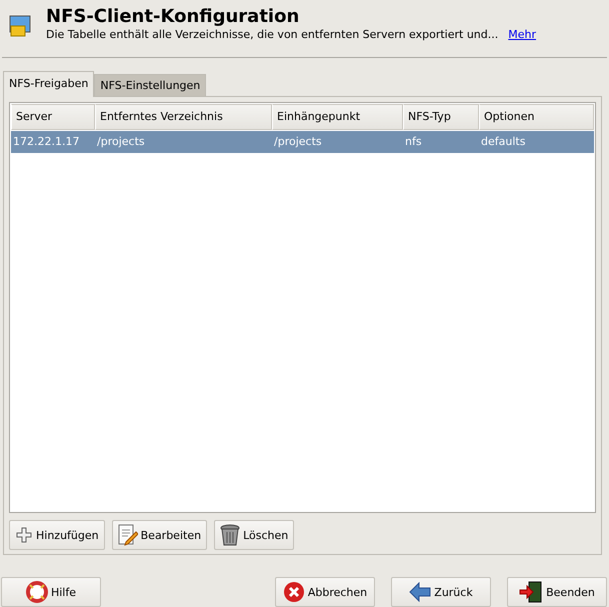 This screenshot has width=609, height=607. I want to click on help-button: Hilfe, so click(51, 592).